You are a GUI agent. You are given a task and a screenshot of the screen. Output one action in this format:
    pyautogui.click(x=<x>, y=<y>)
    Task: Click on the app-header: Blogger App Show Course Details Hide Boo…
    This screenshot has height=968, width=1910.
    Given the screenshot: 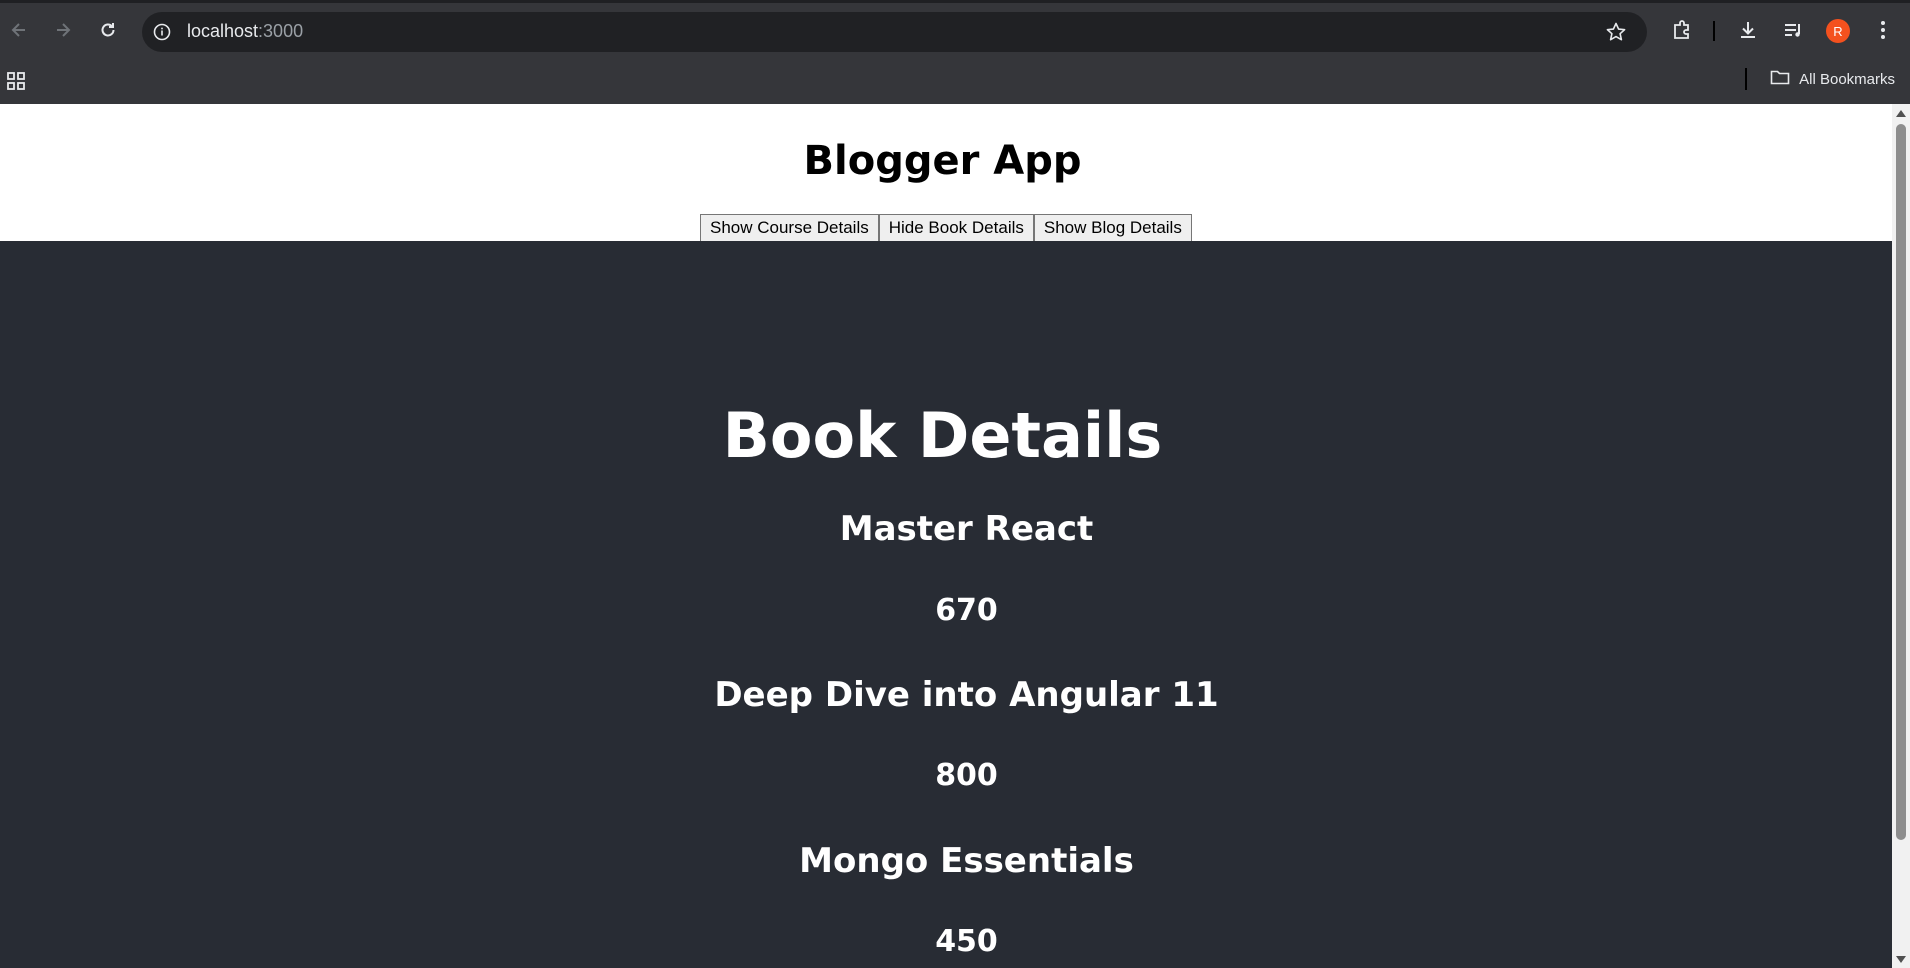 What is the action you would take?
    pyautogui.click(x=946, y=173)
    